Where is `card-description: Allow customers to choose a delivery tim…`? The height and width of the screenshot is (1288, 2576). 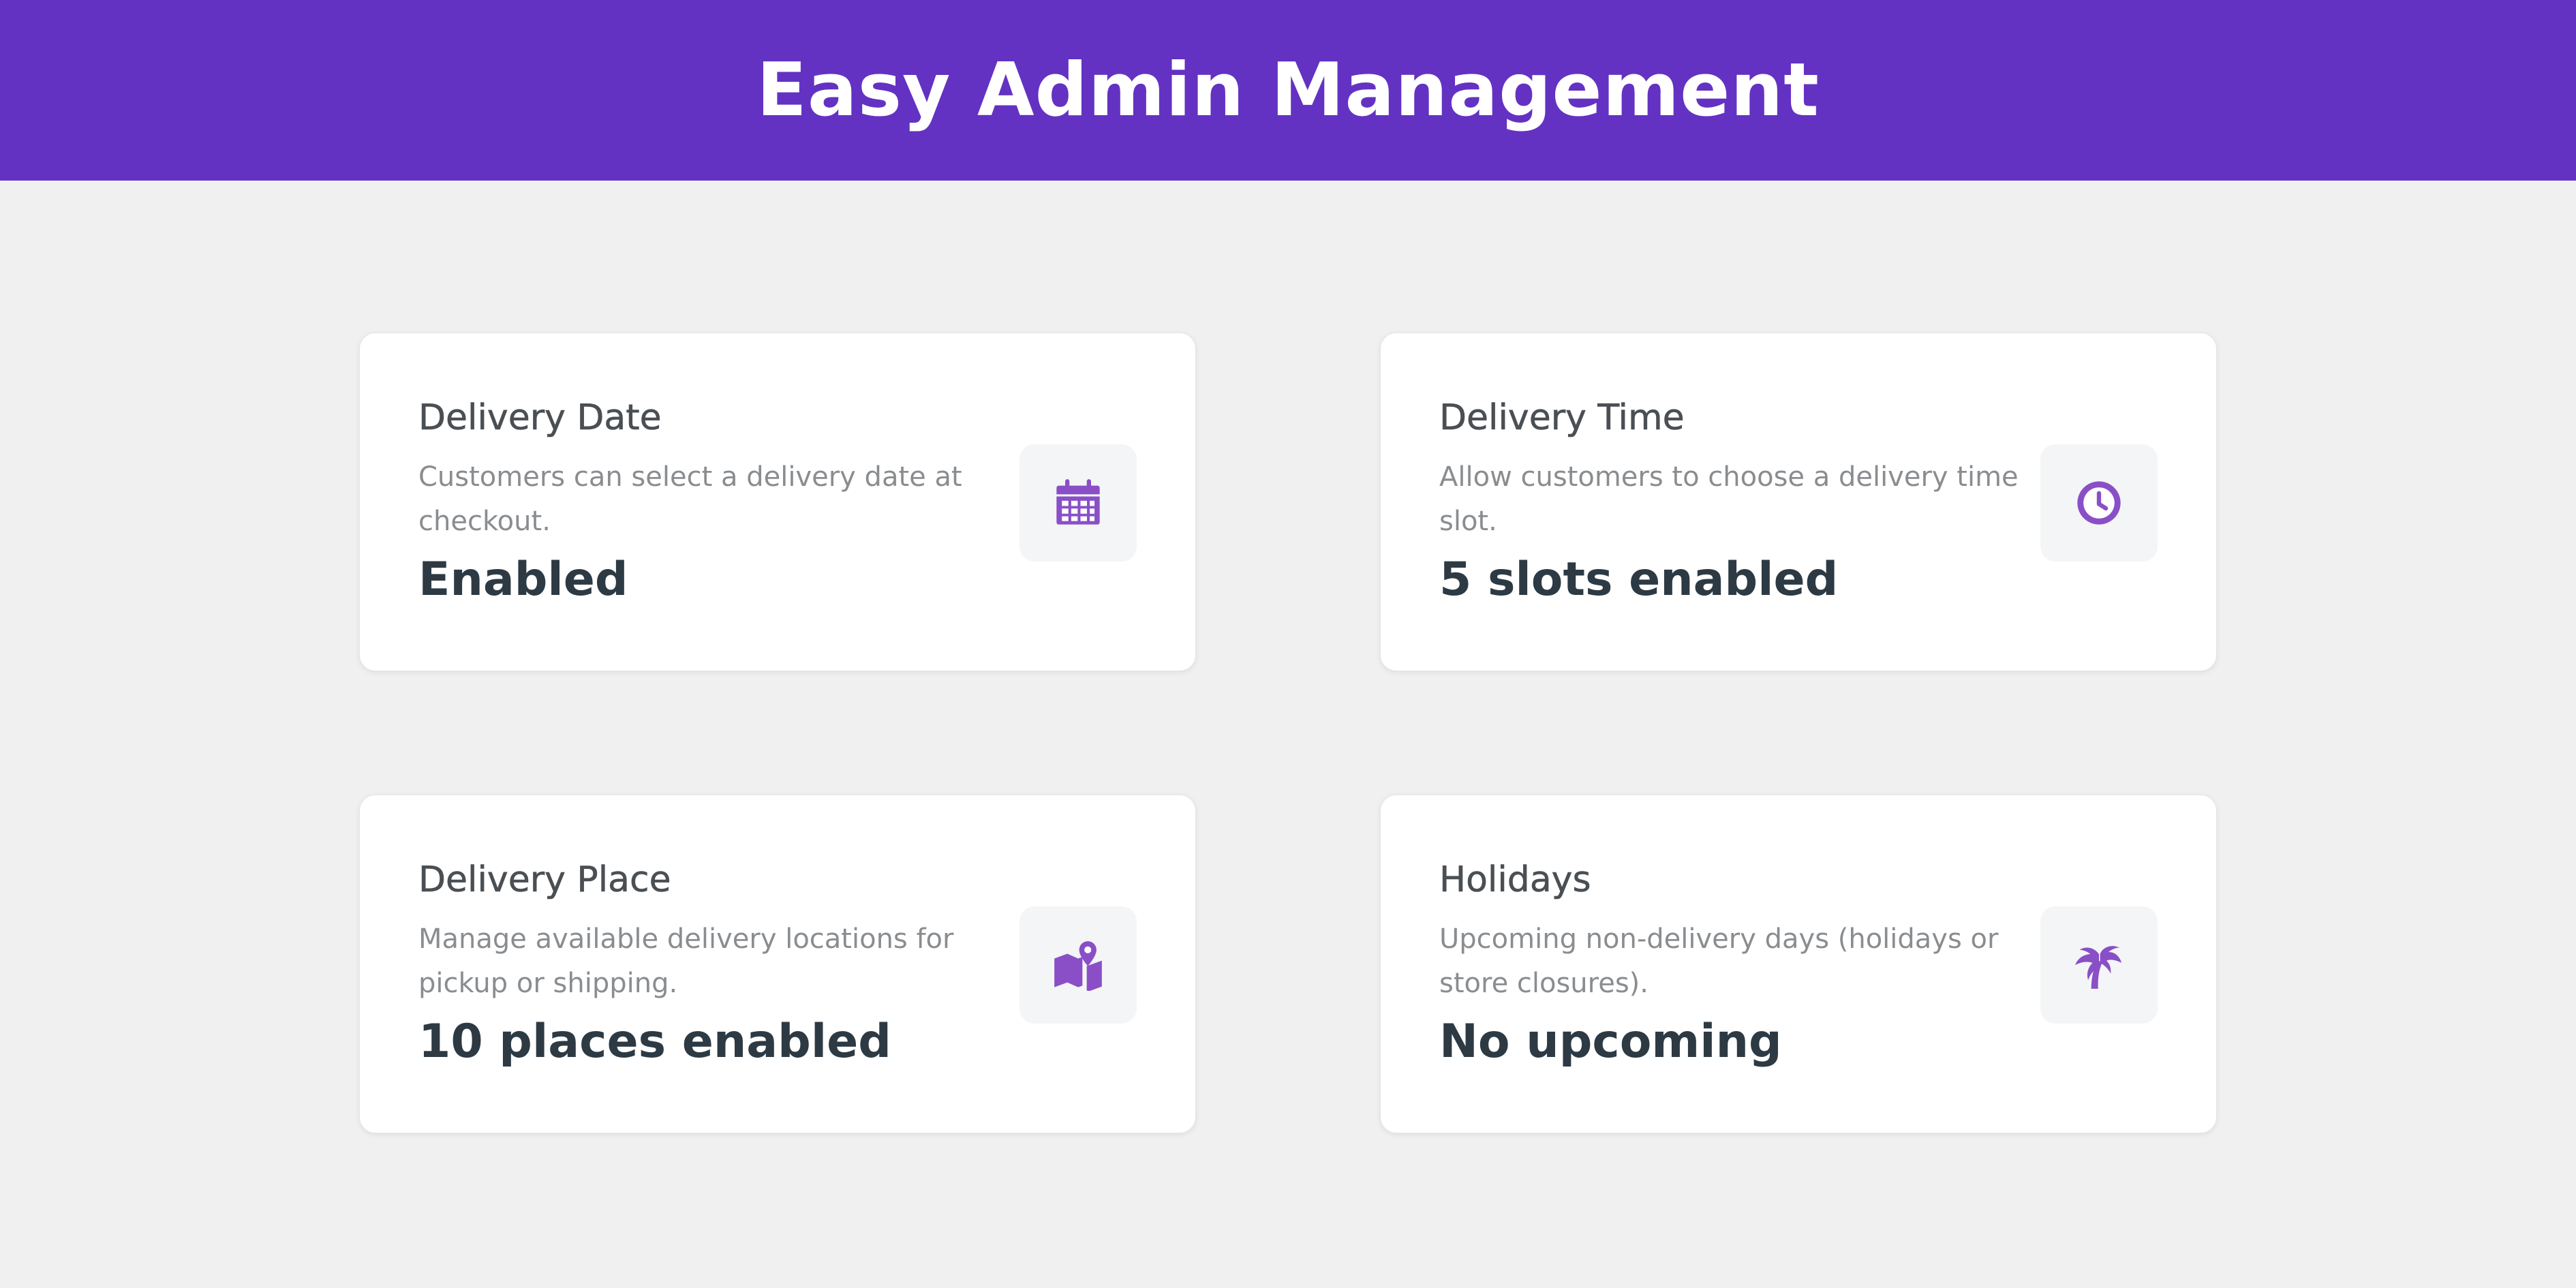 card-description: Allow customers to choose a delivery tim… is located at coordinates (1729, 499).